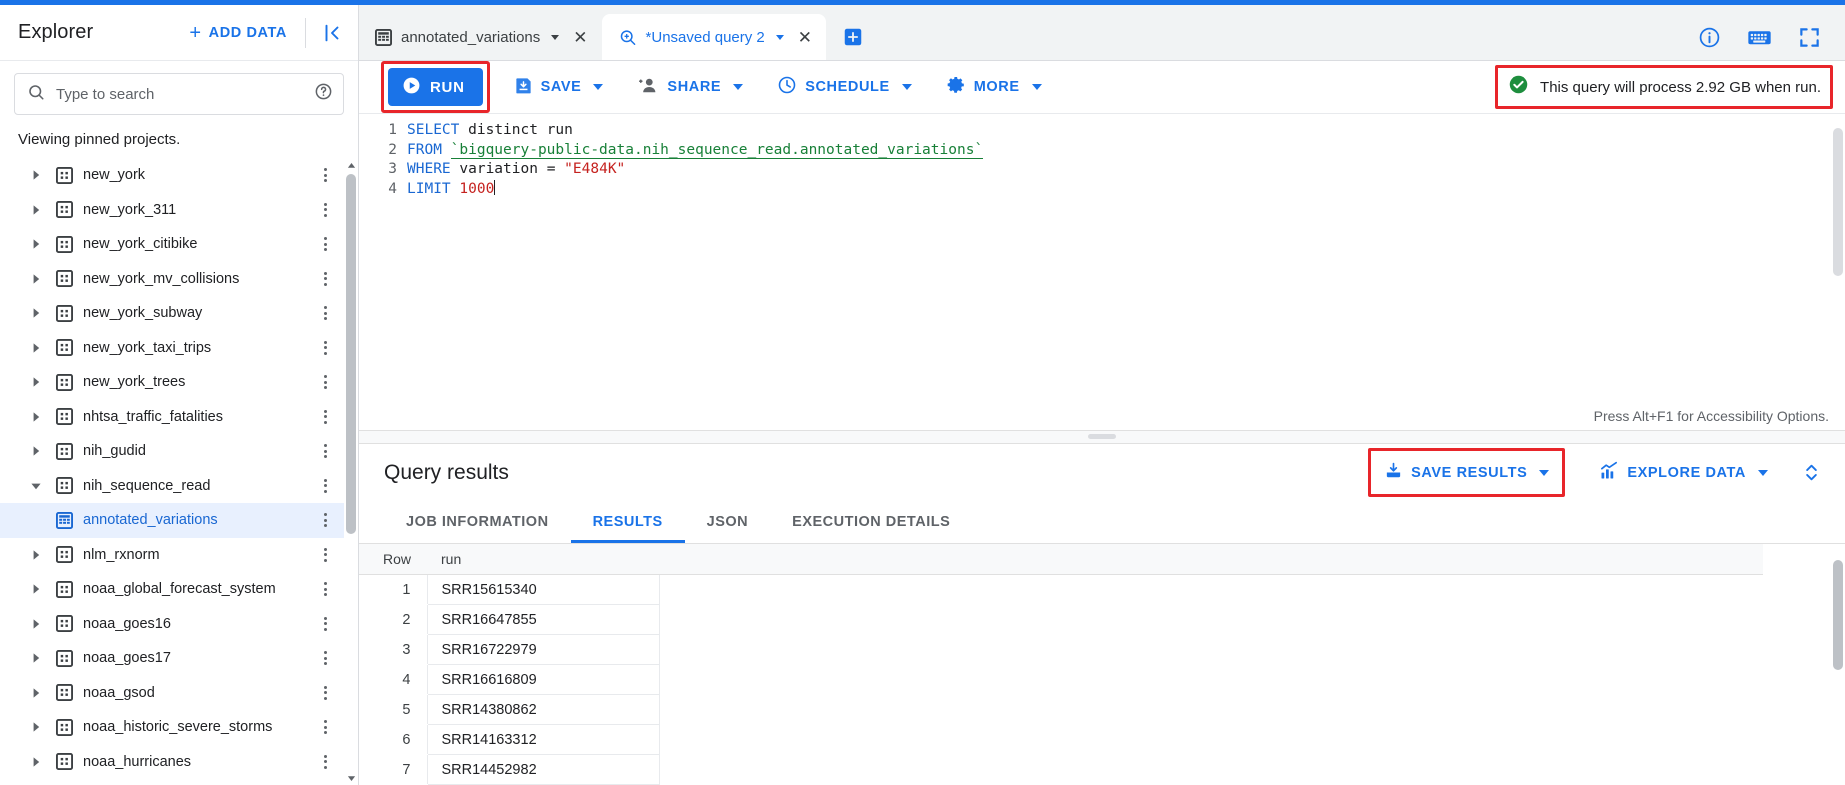  Describe the element at coordinates (690, 87) in the screenshot. I see `share-button: SHARE` at that location.